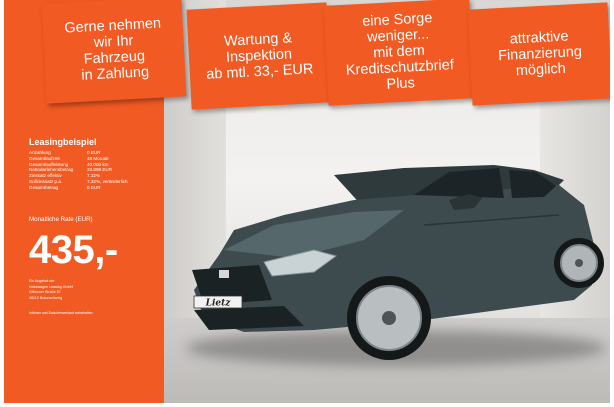 This screenshot has height=407, width=614. Describe the element at coordinates (61, 219) in the screenshot. I see `monthly-rate-label: Monatliche Rate (EUR)` at that location.